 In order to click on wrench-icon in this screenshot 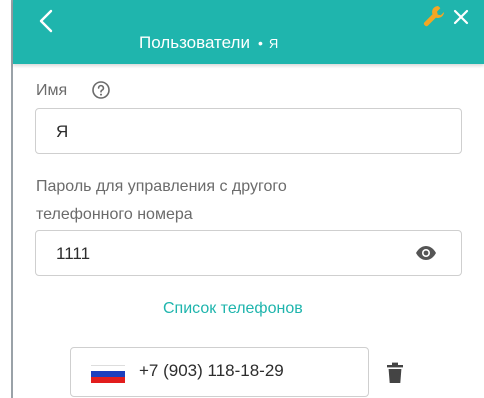, I will do `click(433, 16)`.